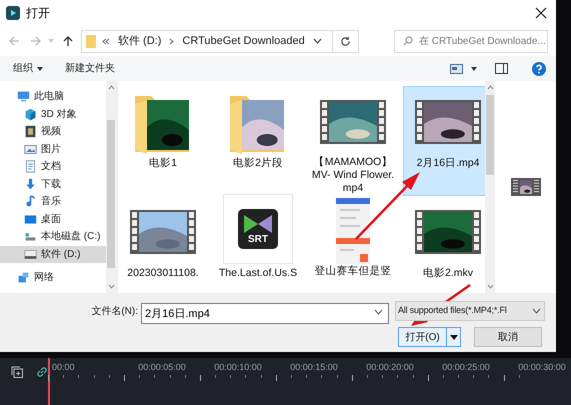 The width and height of the screenshot is (571, 405). Describe the element at coordinates (444, 141) in the screenshot. I see `file-item: 2月16日.mp4` at that location.